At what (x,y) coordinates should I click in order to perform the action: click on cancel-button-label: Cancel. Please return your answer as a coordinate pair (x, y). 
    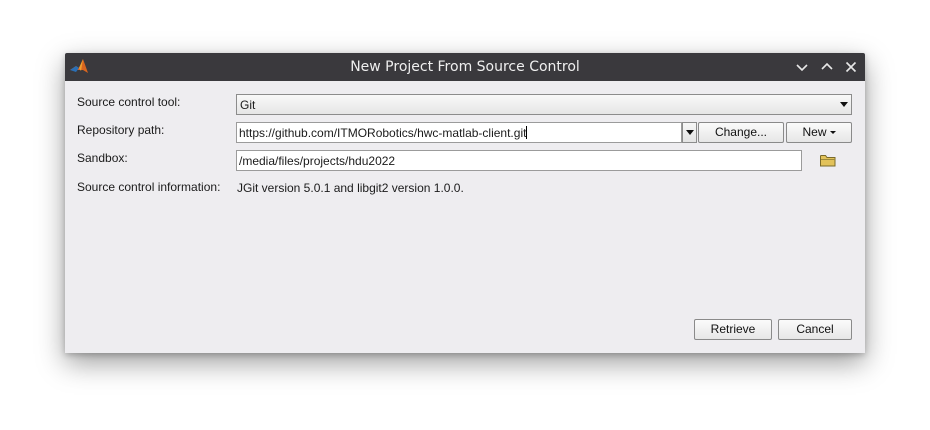
    Looking at the image, I should click on (815, 329).